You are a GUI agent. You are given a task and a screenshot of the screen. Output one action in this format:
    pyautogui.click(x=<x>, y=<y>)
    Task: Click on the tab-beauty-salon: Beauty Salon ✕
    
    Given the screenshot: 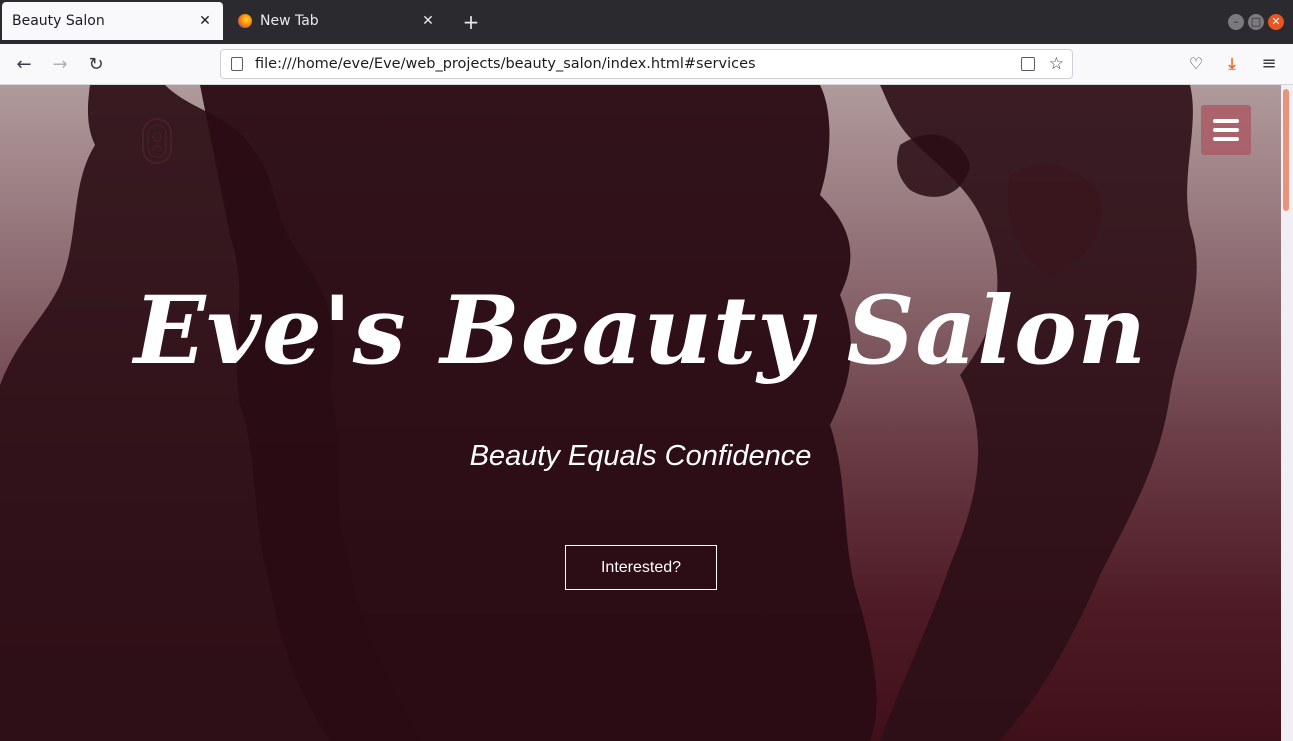 What is the action you would take?
    pyautogui.click(x=112, y=21)
    